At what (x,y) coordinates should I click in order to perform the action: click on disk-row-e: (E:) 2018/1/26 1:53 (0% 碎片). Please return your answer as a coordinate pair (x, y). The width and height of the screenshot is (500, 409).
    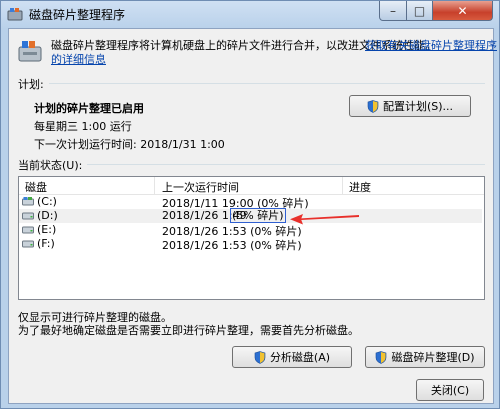
    Looking at the image, I should click on (250, 230).